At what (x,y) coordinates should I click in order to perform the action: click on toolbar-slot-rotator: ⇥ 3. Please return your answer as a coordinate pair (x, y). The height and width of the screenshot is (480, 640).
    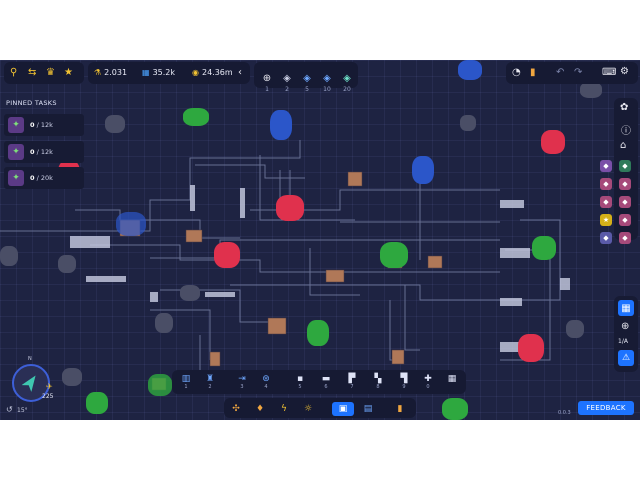
    Looking at the image, I should click on (242, 382).